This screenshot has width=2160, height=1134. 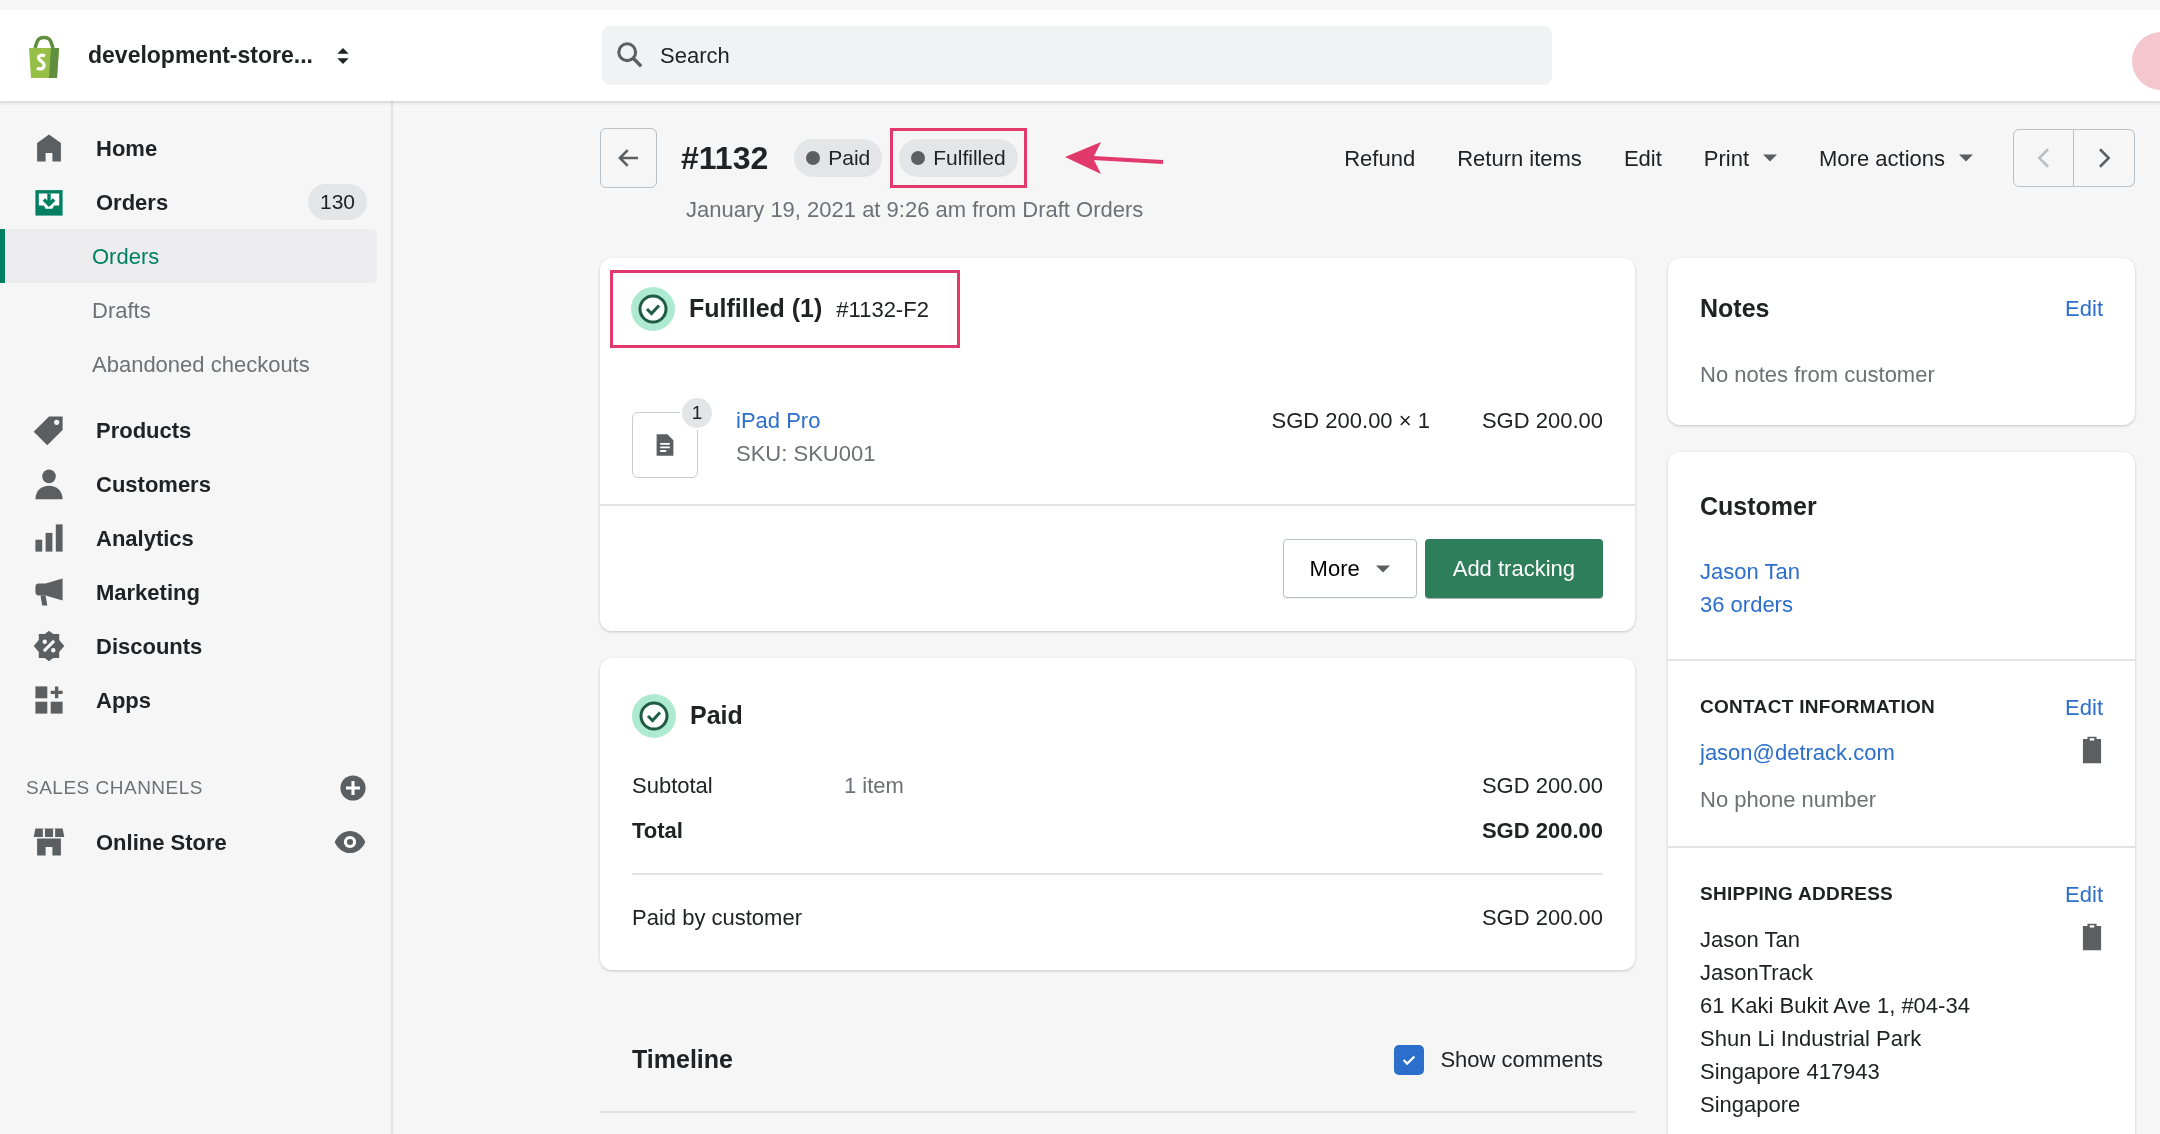 I want to click on unit-price: SGD 200.00 × 1, so click(x=1350, y=421).